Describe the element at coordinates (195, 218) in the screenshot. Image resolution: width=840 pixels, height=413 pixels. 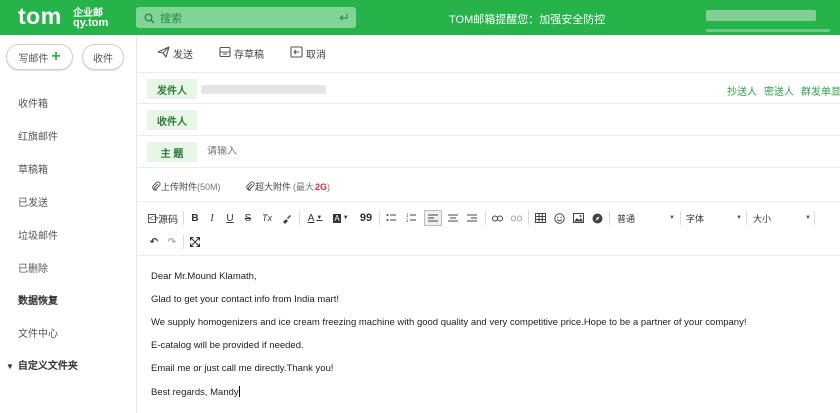
I see `bold-button: B` at that location.